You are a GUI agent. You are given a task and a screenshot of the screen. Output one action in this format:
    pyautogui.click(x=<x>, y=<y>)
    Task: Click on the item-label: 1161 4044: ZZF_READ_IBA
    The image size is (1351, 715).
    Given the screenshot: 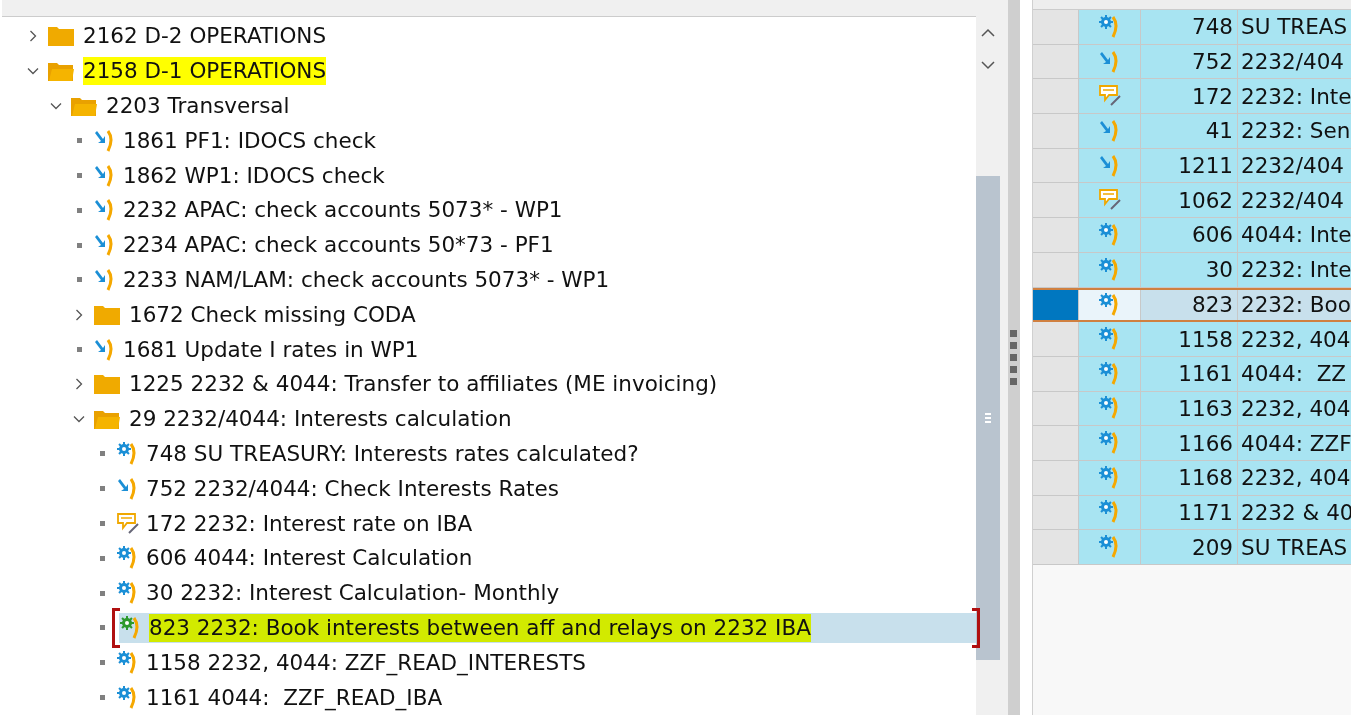 What is the action you would take?
    pyautogui.click(x=294, y=697)
    